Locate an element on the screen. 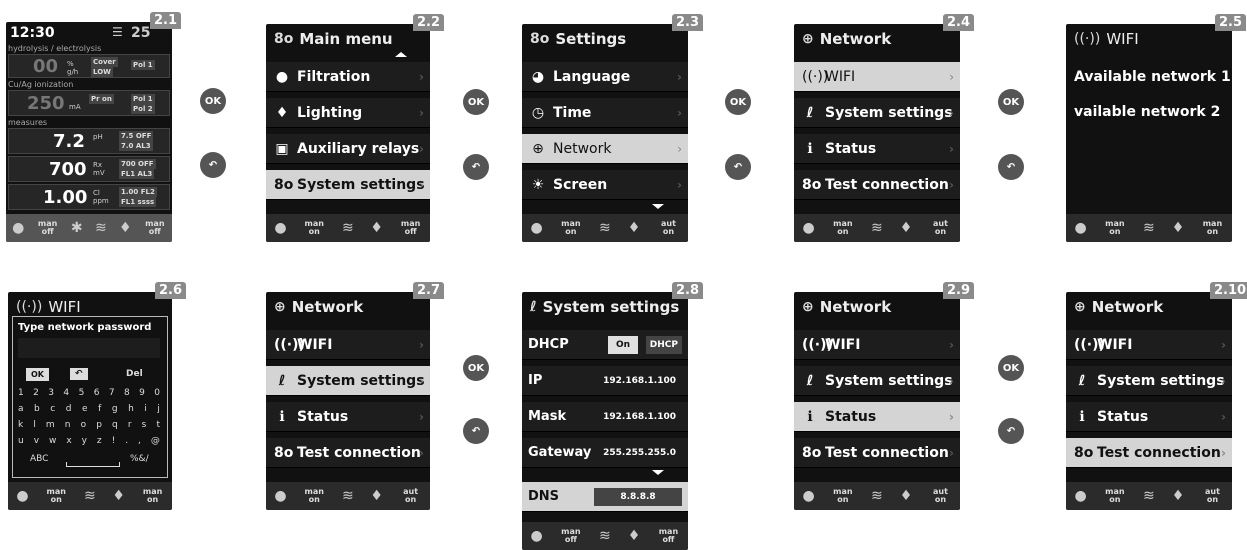 This screenshot has width=1247, height=550. ionization-row: 250 mA Pr on Pol 1 Pol 2 is located at coordinates (89, 103).